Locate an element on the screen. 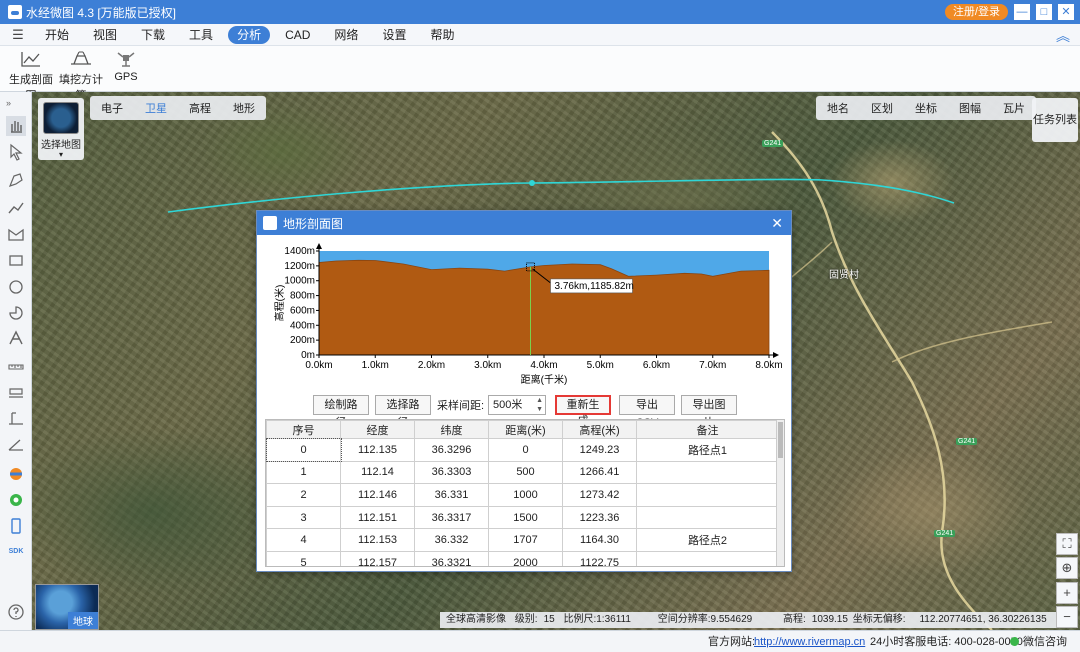  column-header-latitude: 纬度 is located at coordinates (451, 429).